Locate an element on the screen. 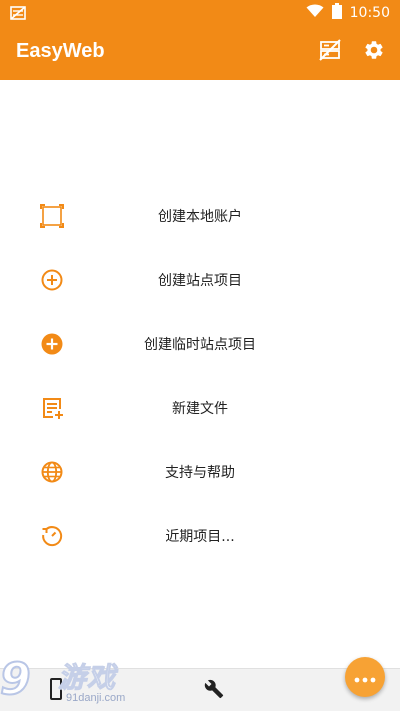  menu-item-label: 创建站点项目 is located at coordinates (200, 281).